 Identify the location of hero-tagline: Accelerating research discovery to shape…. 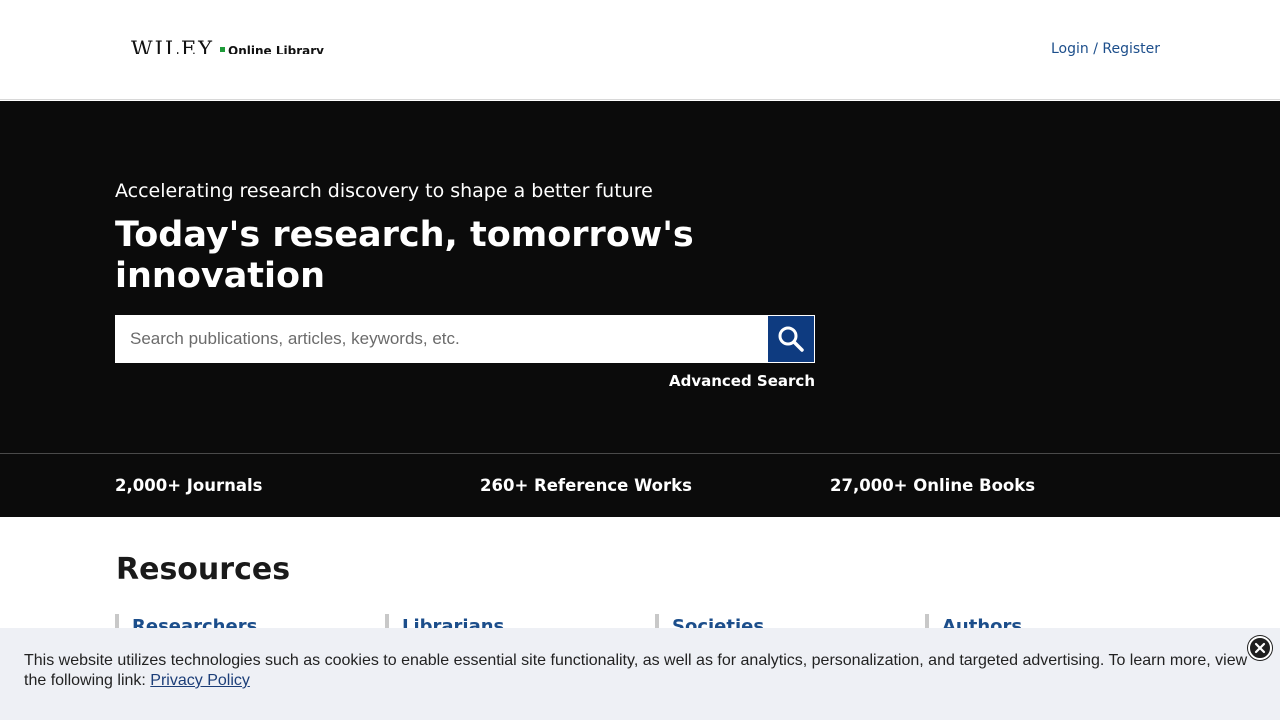
(384, 191).